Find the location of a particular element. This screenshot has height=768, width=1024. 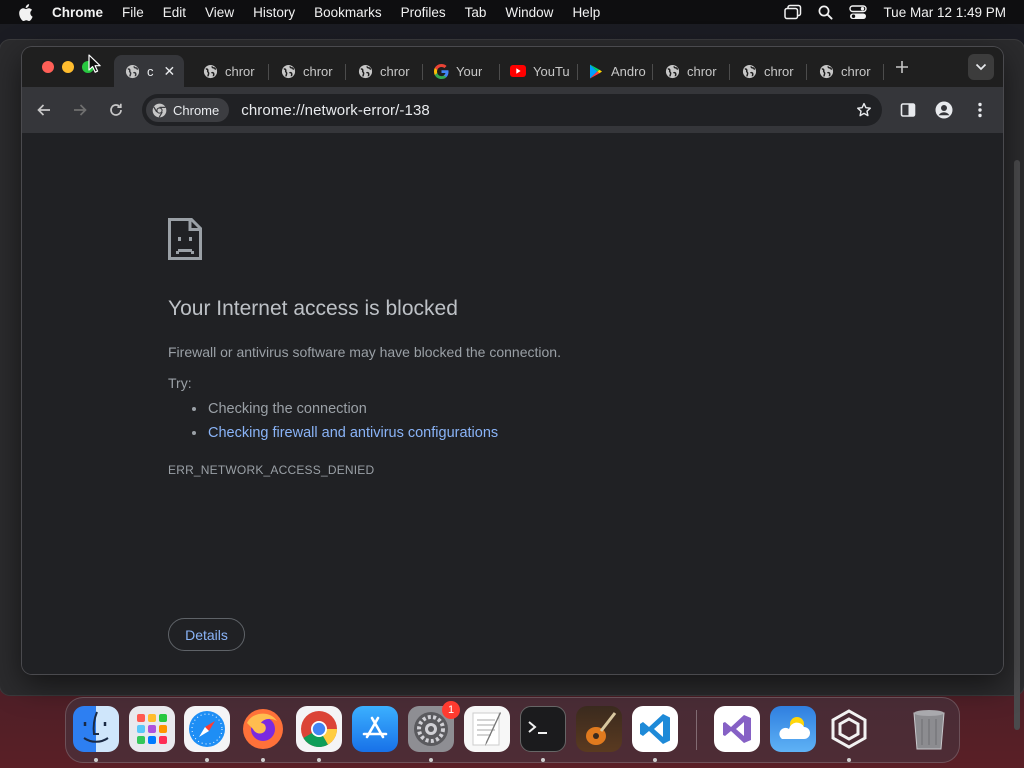

launchpad-icon is located at coordinates (152, 729).